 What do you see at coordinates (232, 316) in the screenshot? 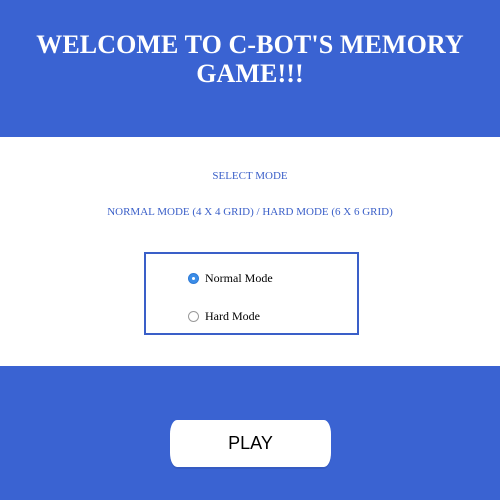
I see `hard-mode-label: Hard Mode` at bounding box center [232, 316].